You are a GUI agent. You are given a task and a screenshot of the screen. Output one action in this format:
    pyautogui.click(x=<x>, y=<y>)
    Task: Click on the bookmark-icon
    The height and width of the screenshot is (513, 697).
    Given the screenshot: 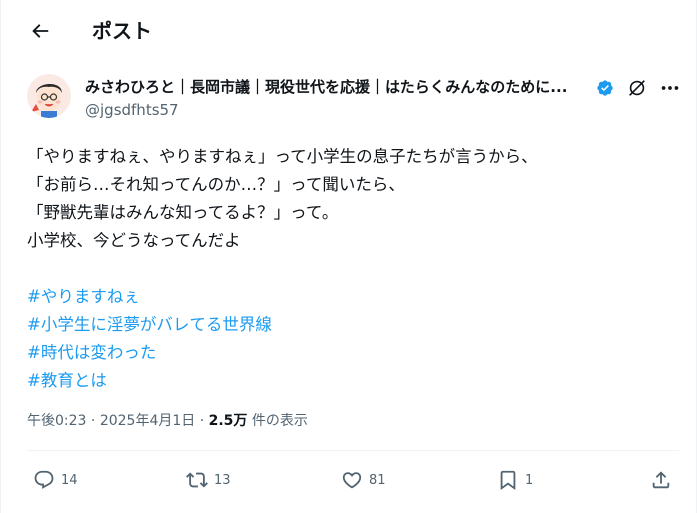 What is the action you would take?
    pyautogui.click(x=508, y=480)
    